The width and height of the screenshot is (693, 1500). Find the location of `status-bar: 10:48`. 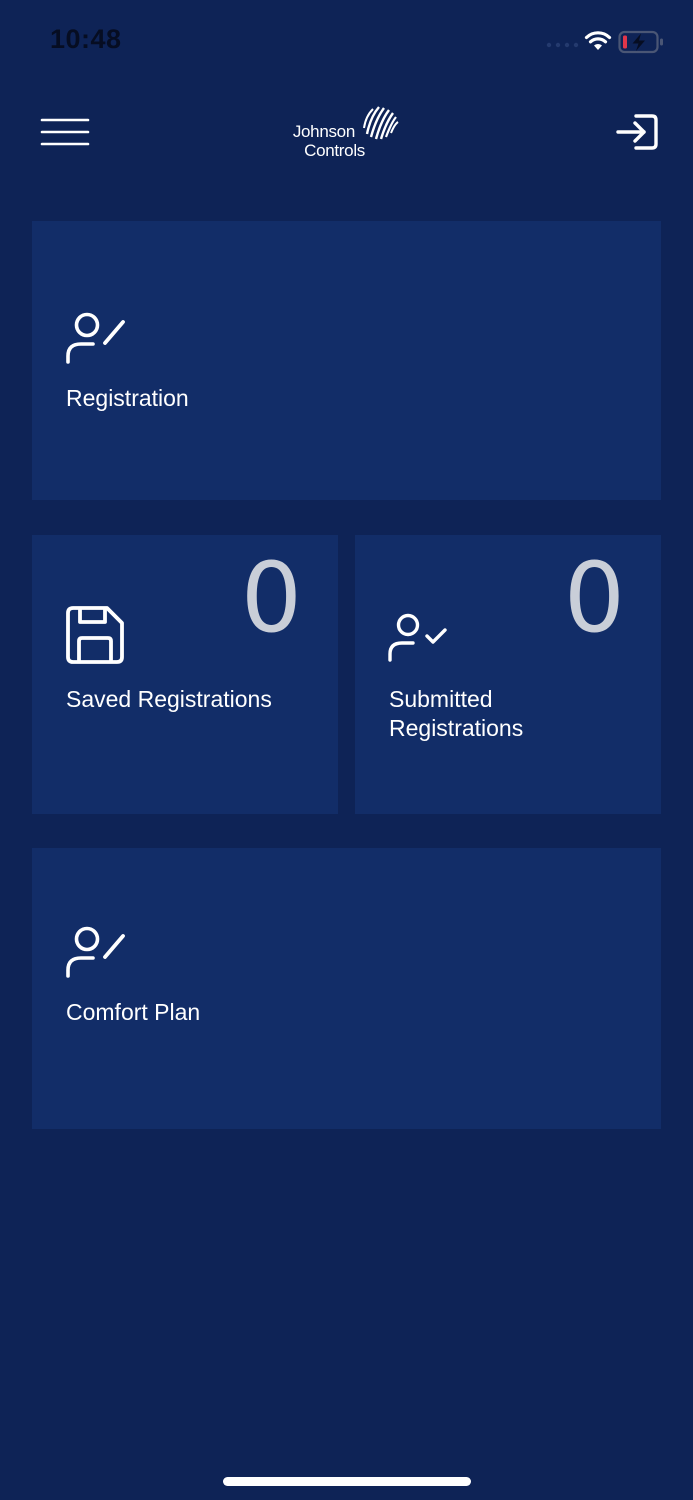

status-bar: 10:48 is located at coordinates (346, 42).